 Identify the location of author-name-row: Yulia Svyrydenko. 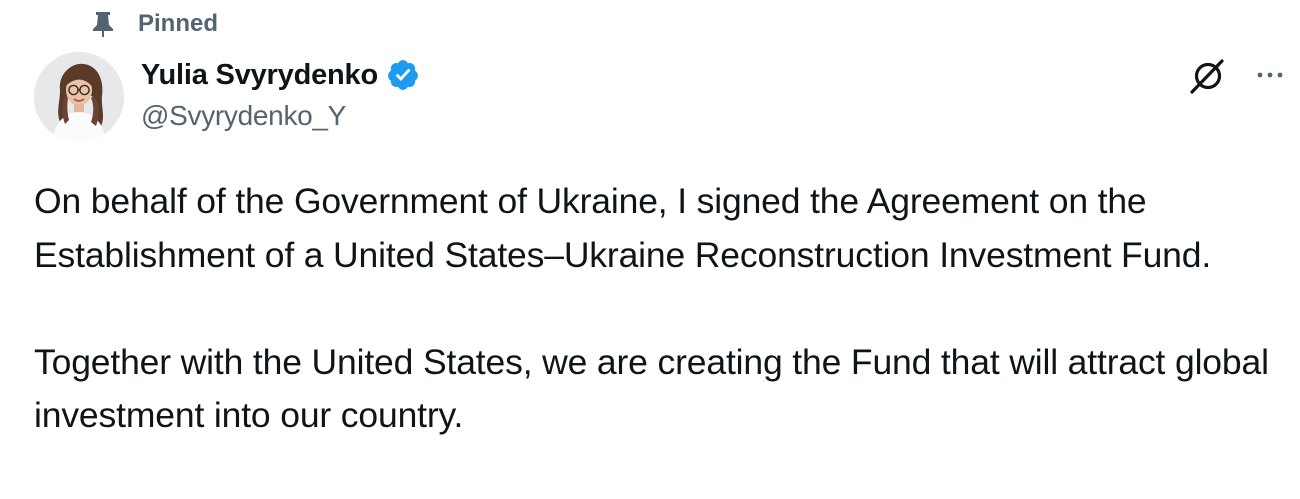
(280, 75).